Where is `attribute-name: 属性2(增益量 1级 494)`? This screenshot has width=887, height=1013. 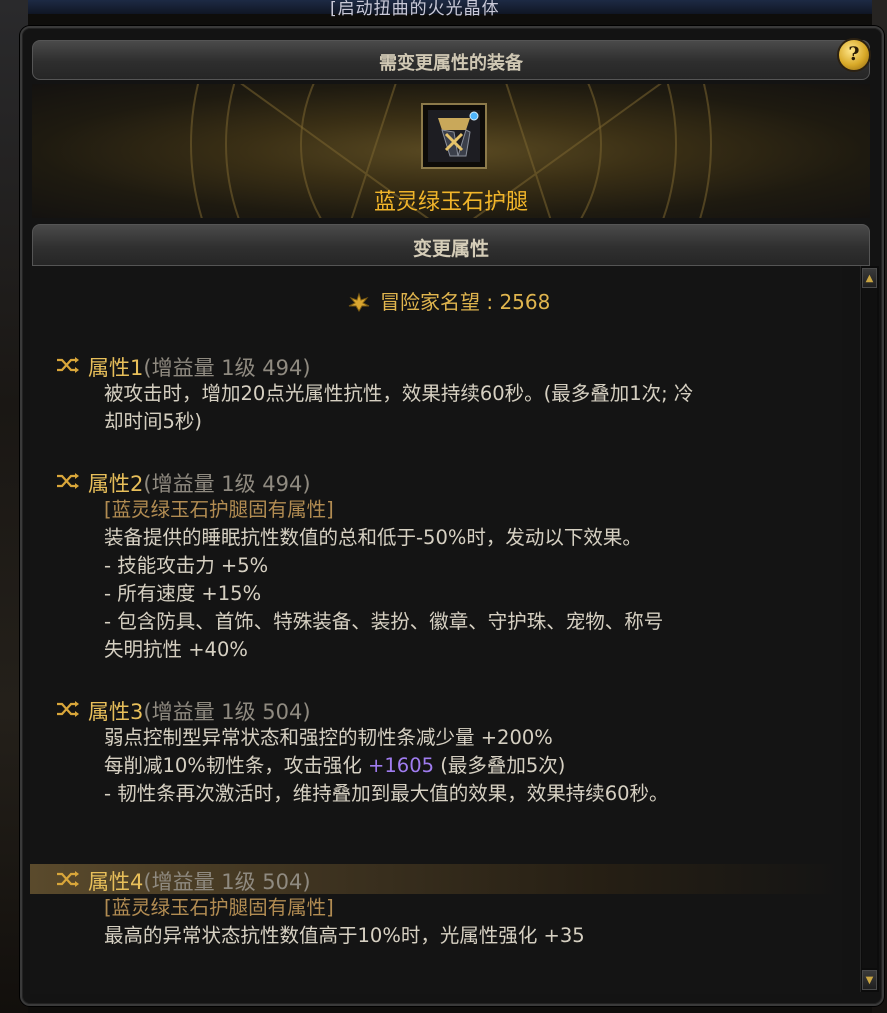
attribute-name: 属性2(增益量 1级 494) is located at coordinates (199, 483).